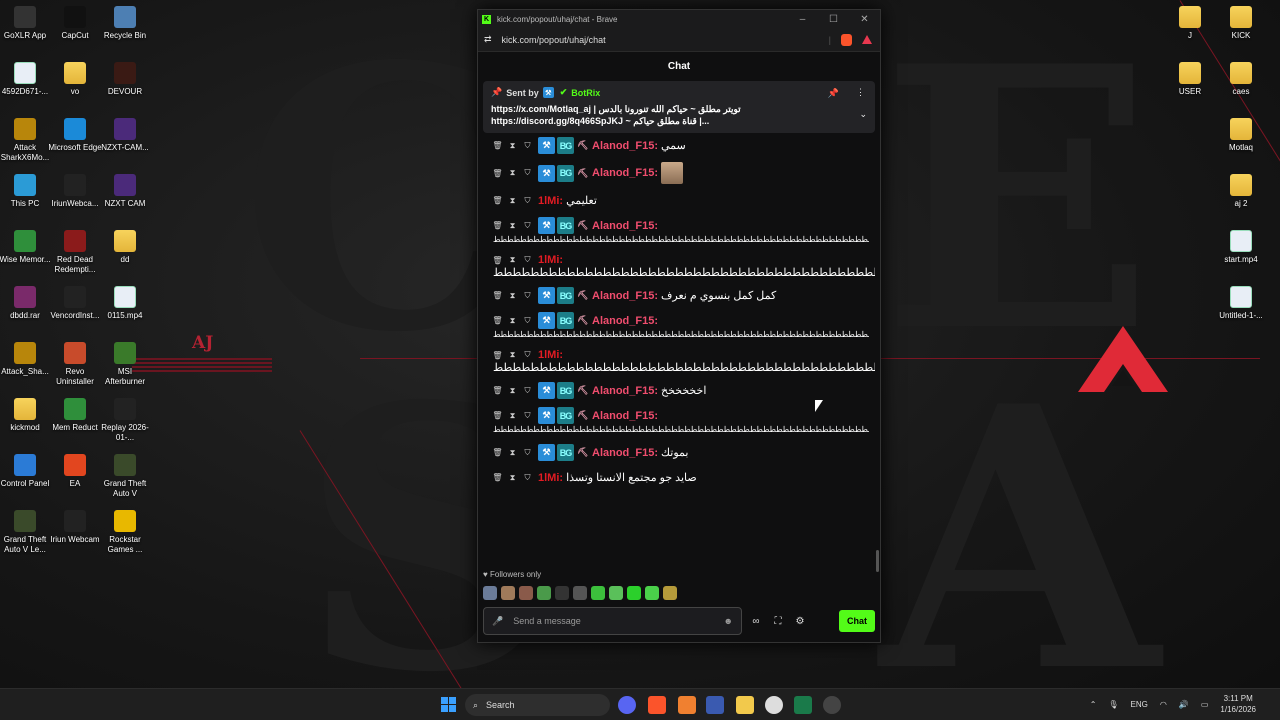  Describe the element at coordinates (1163, 704) in the screenshot. I see `wifi-icon: ◠` at that location.